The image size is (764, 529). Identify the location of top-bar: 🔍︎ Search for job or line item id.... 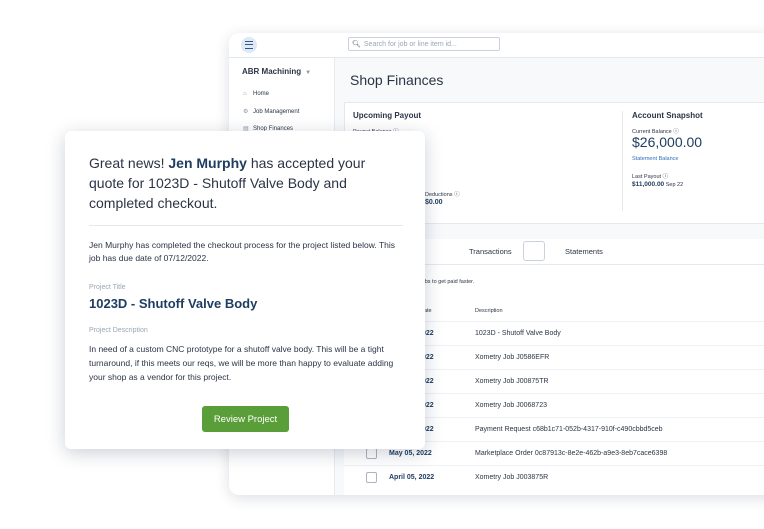
(496, 45).